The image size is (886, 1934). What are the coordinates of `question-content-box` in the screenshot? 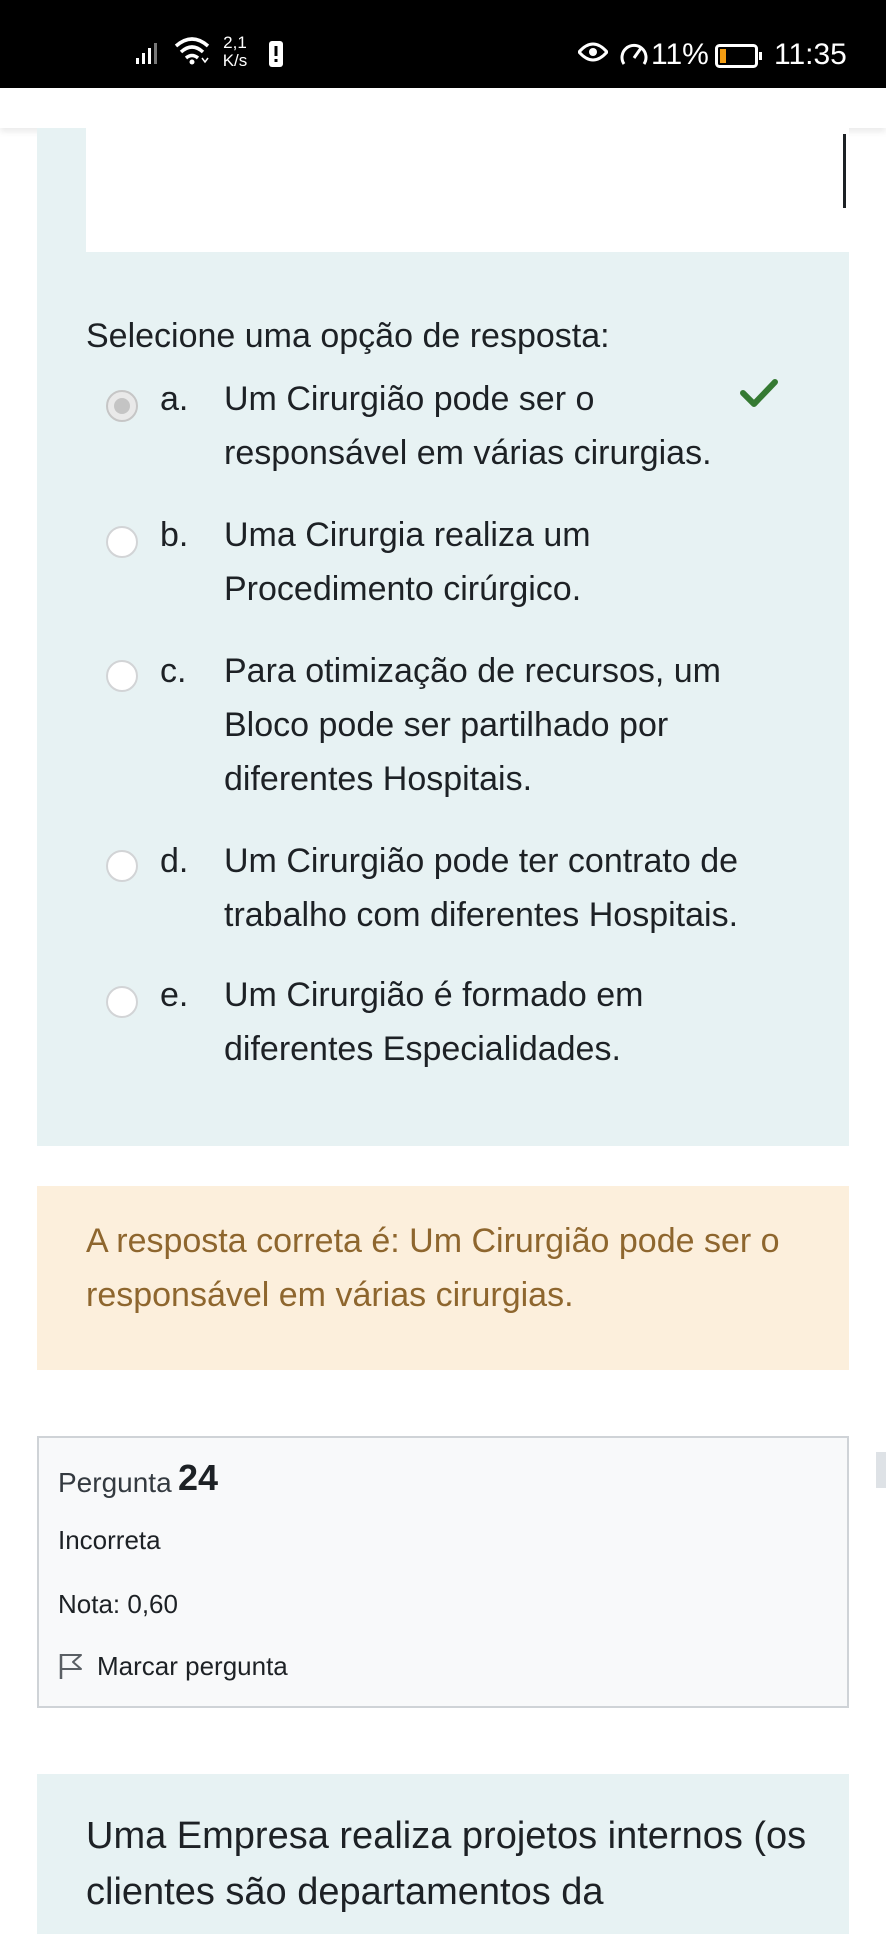 It's located at (467, 190).